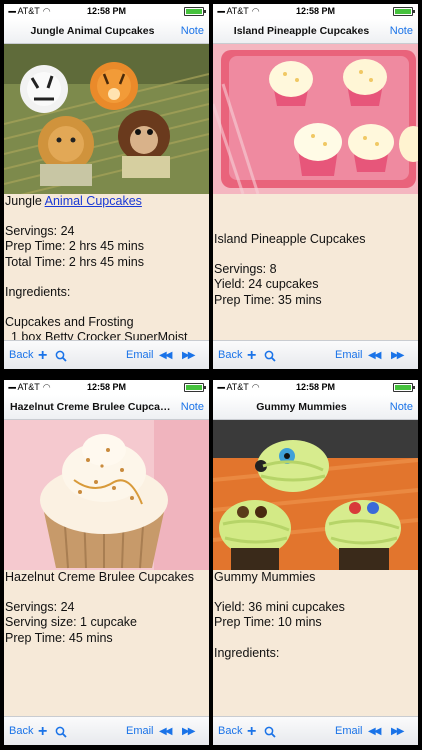 The image size is (422, 750). What do you see at coordinates (99, 577) in the screenshot?
I see `recipe-heading: Hazelnut Creme Brulee Cupcakes` at bounding box center [99, 577].